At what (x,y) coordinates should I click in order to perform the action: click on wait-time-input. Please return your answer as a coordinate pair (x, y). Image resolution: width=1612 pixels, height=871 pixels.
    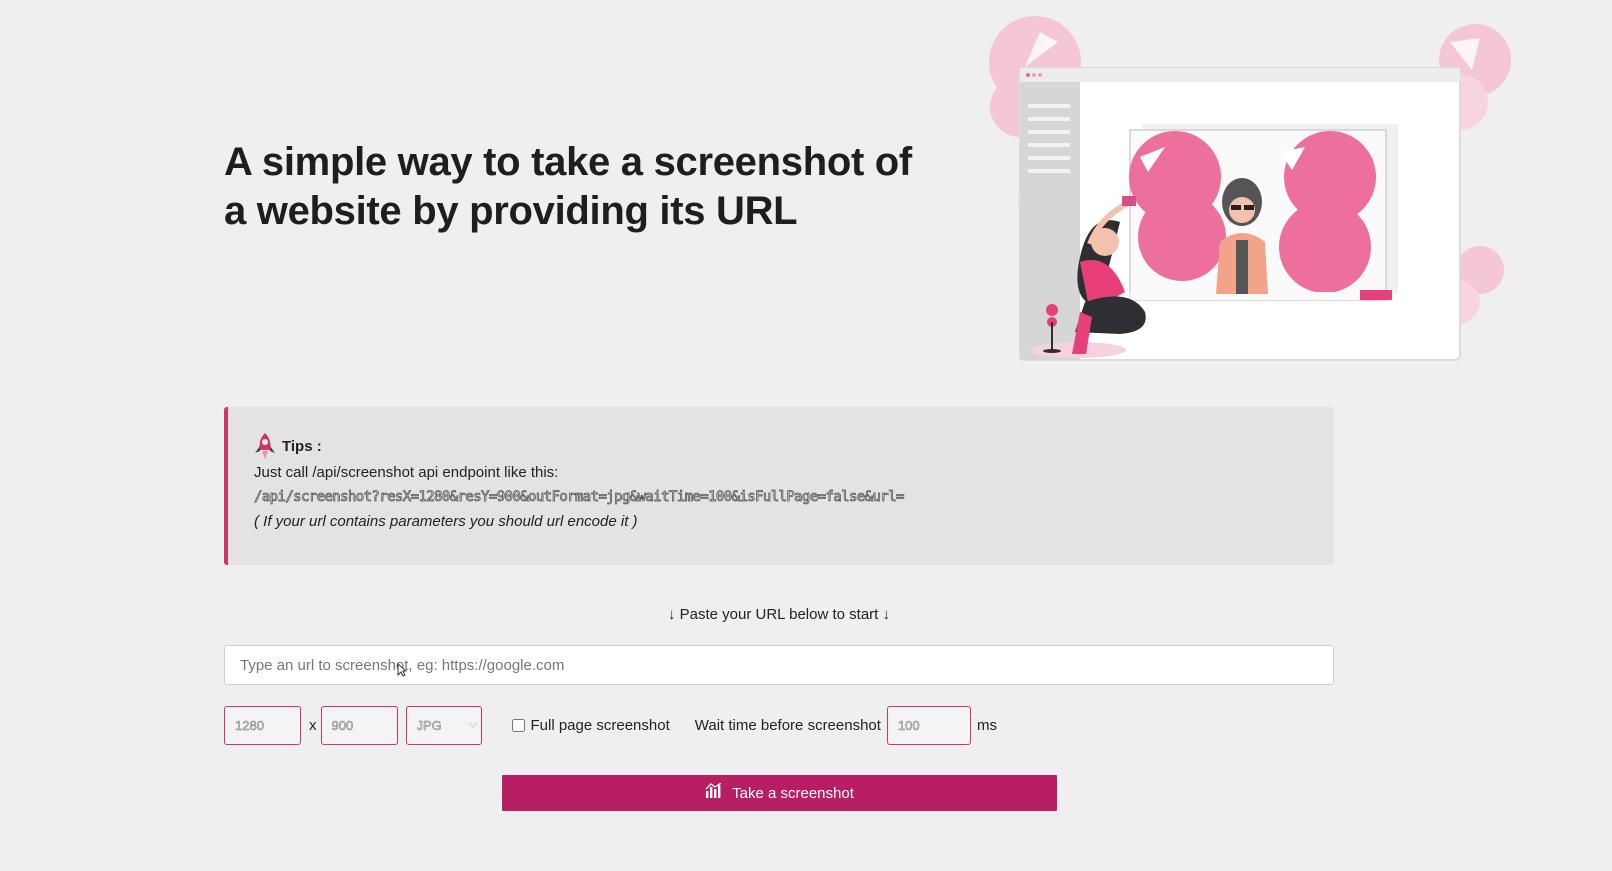
    Looking at the image, I should click on (928, 725).